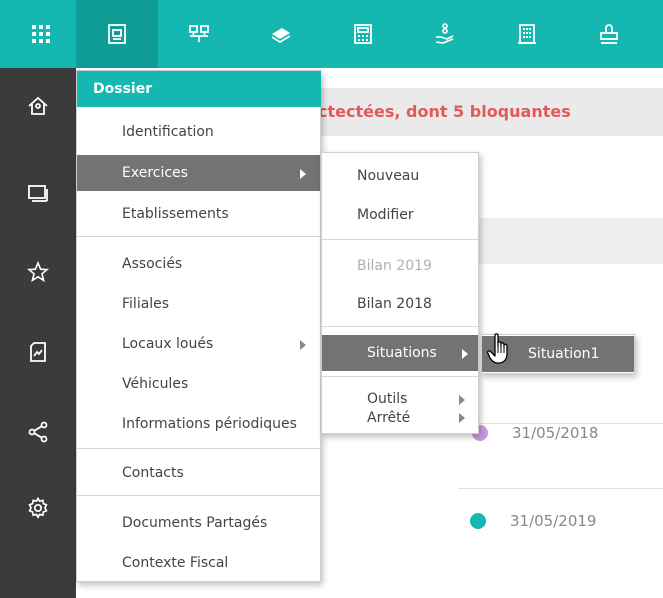  Describe the element at coordinates (38, 432) in the screenshot. I see `share-icon` at that location.